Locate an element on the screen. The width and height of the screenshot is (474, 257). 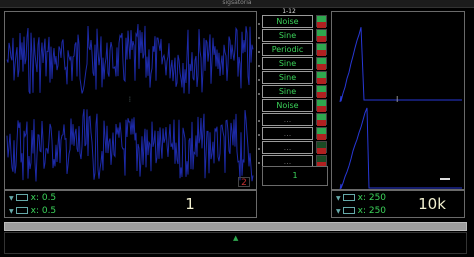
slot-row: Periodic is located at coordinates (296, 49).